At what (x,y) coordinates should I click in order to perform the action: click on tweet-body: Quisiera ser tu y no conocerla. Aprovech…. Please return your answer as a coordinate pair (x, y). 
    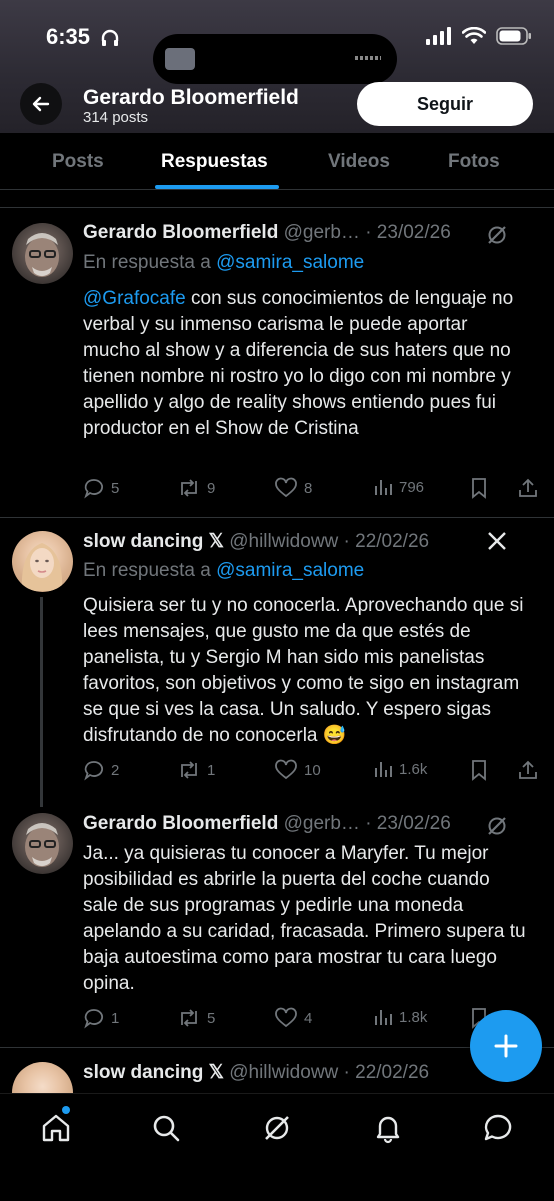
    Looking at the image, I should click on (303, 670).